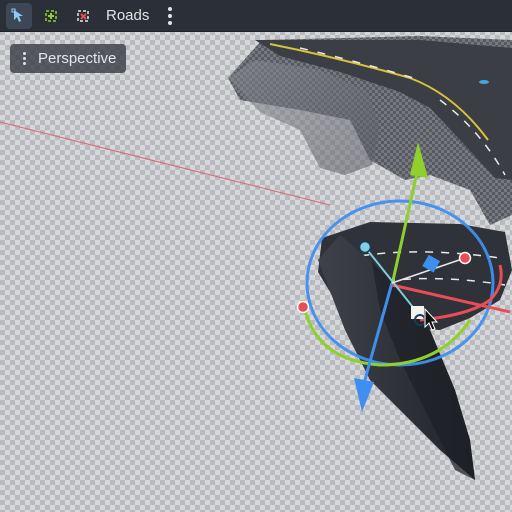 This screenshot has width=512, height=512. Describe the element at coordinates (484, 82) in the screenshot. I see `road-marker` at that location.